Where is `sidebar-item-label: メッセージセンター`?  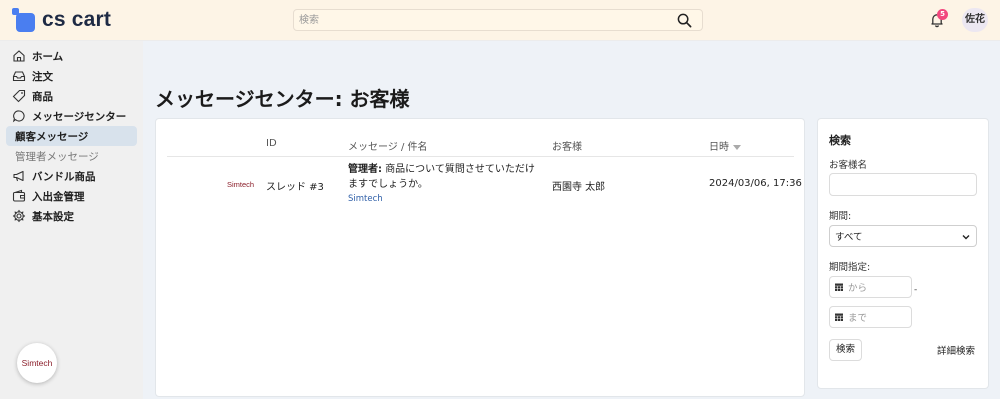 sidebar-item-label: メッセージセンター is located at coordinates (79, 116).